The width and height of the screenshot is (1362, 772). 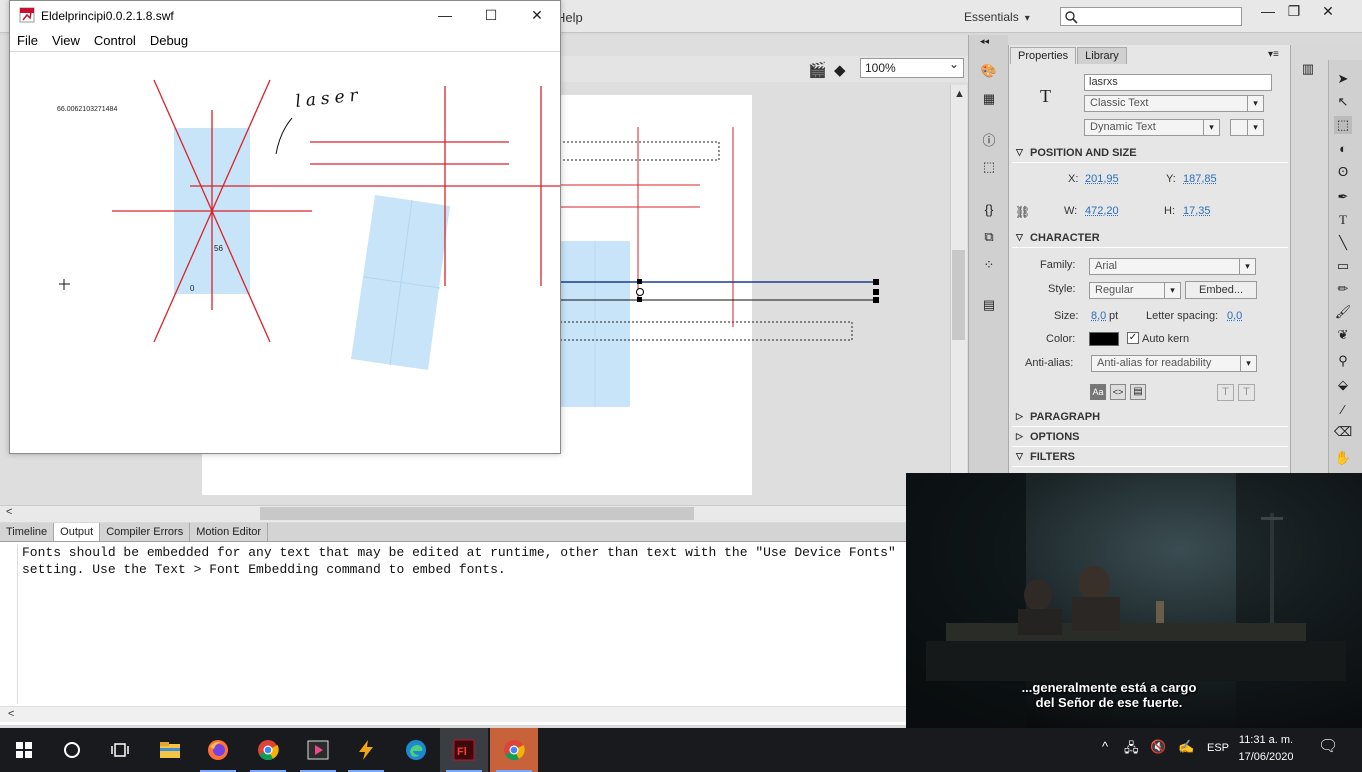 I want to click on font-family-select: Arial ▾, so click(x=1172, y=266).